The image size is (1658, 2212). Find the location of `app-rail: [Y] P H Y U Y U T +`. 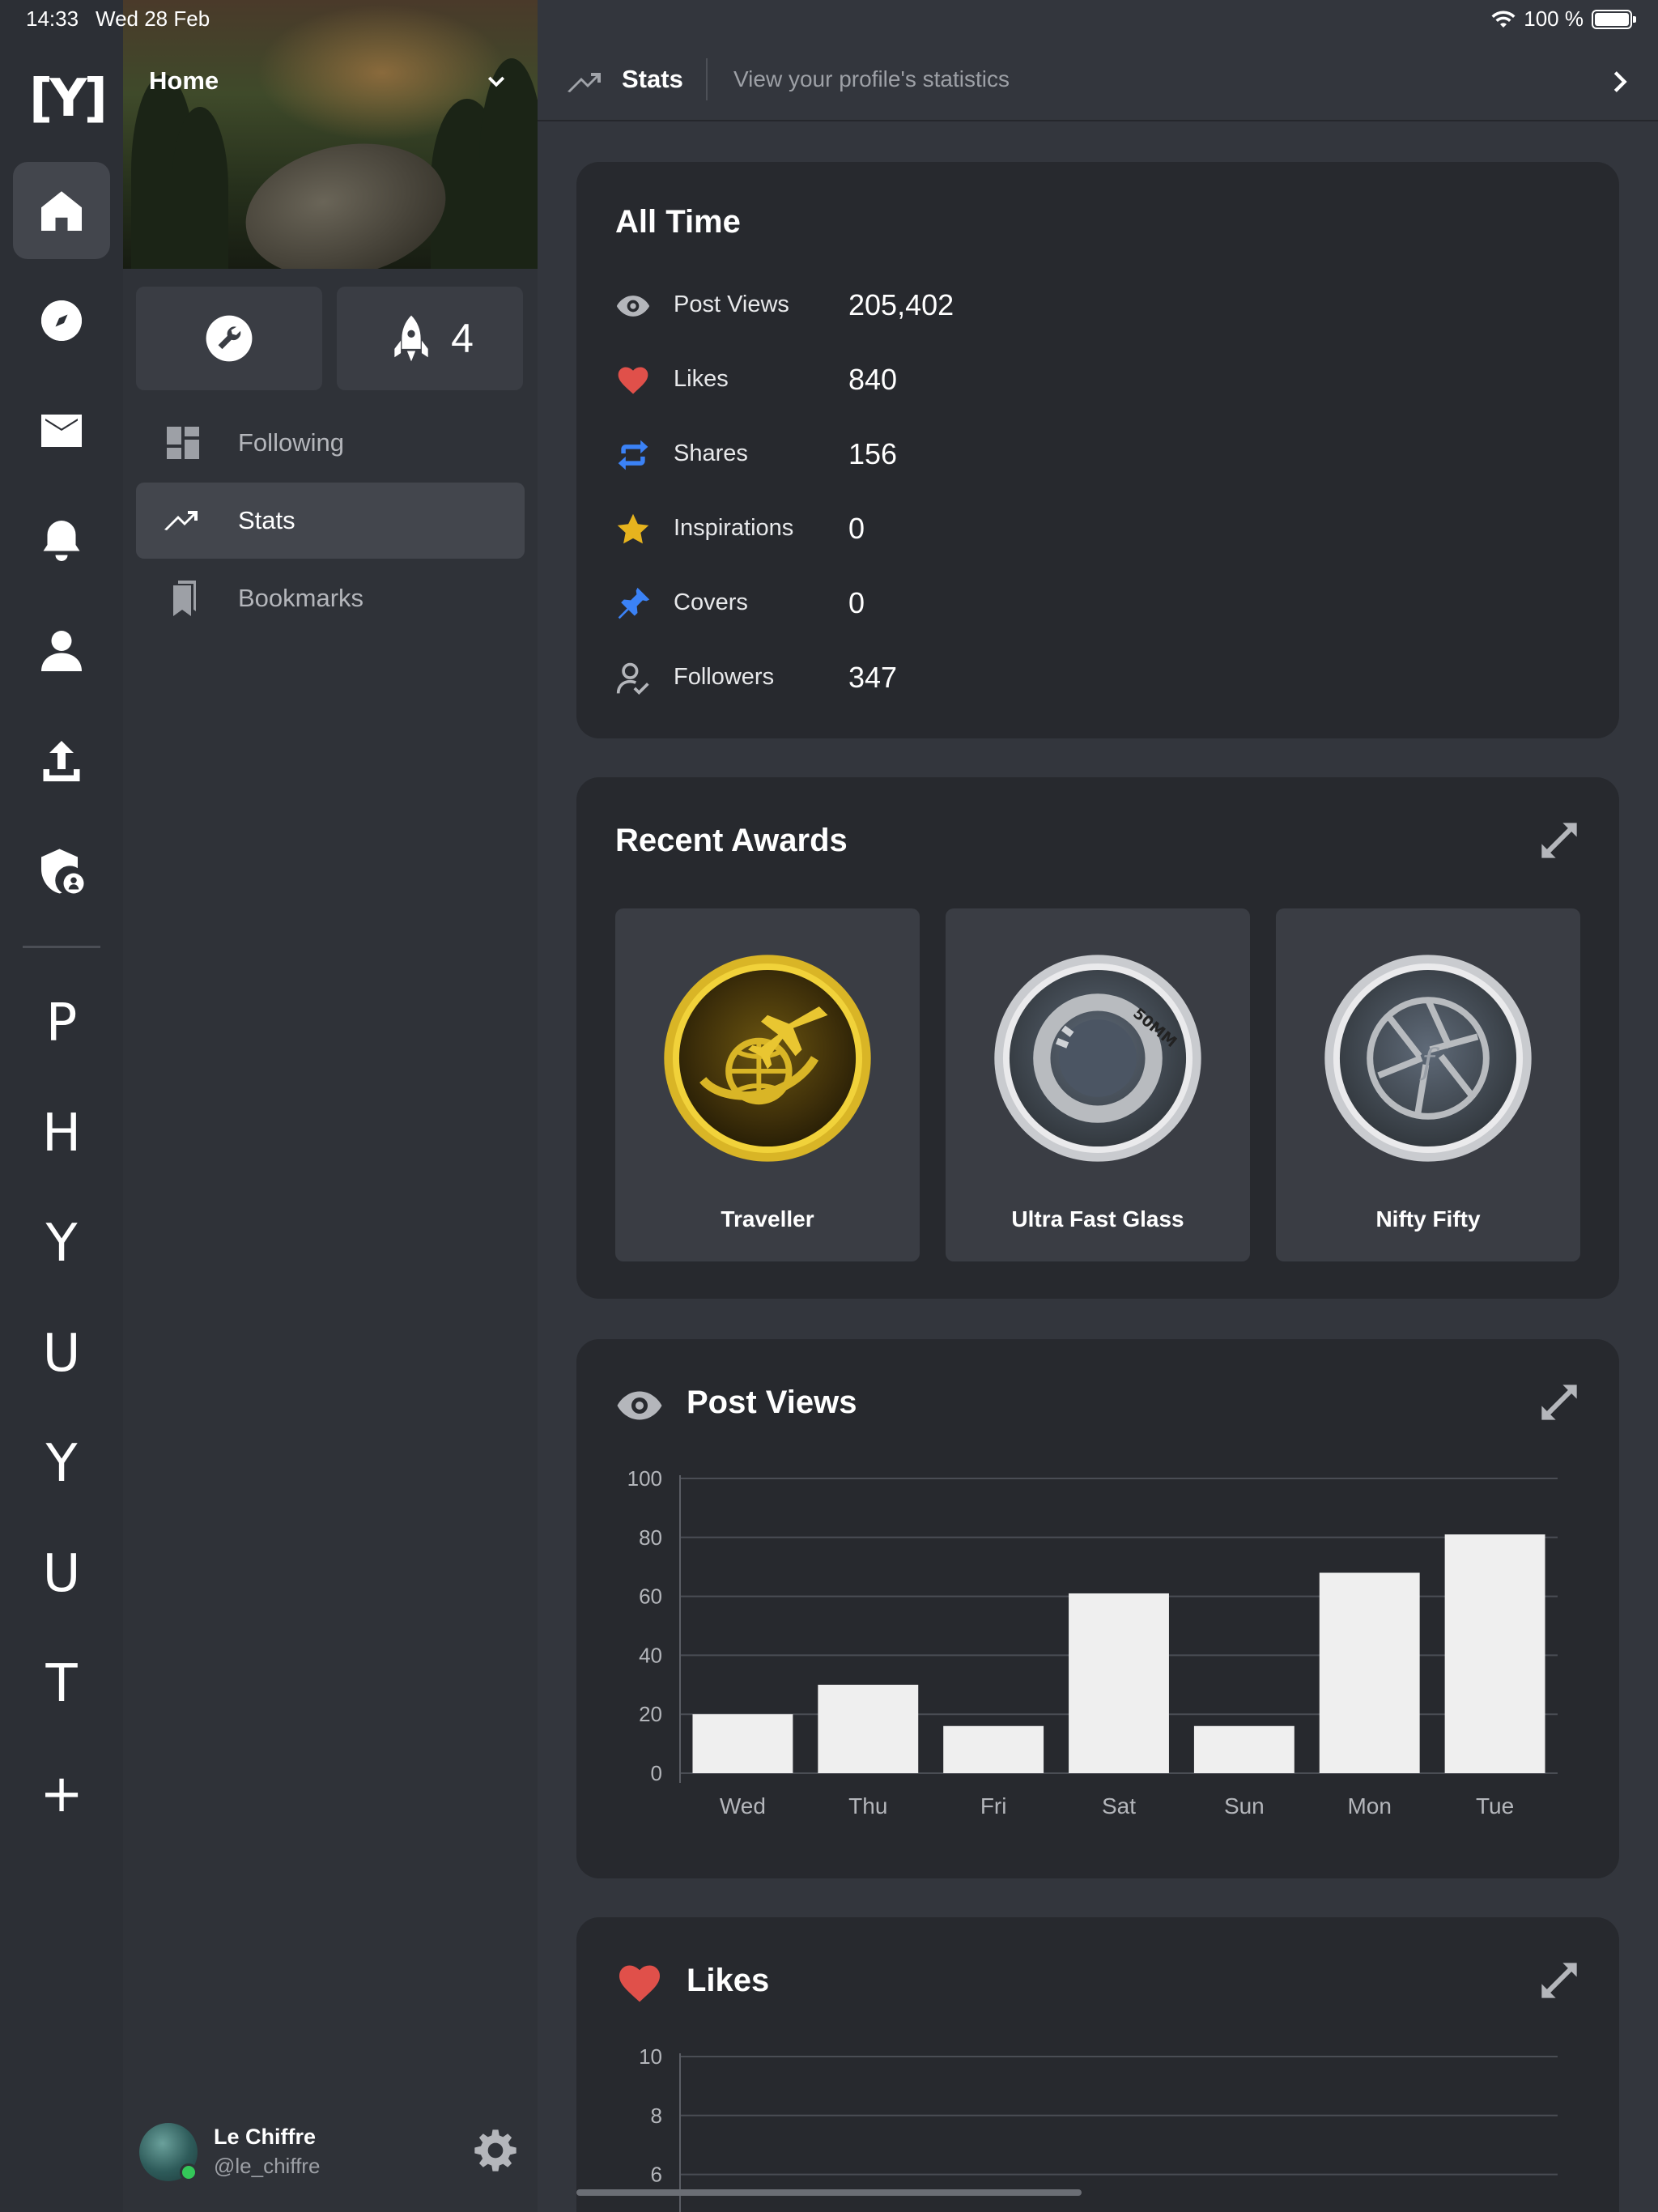

app-rail: [Y] P H Y U Y U T + is located at coordinates (61, 1106).